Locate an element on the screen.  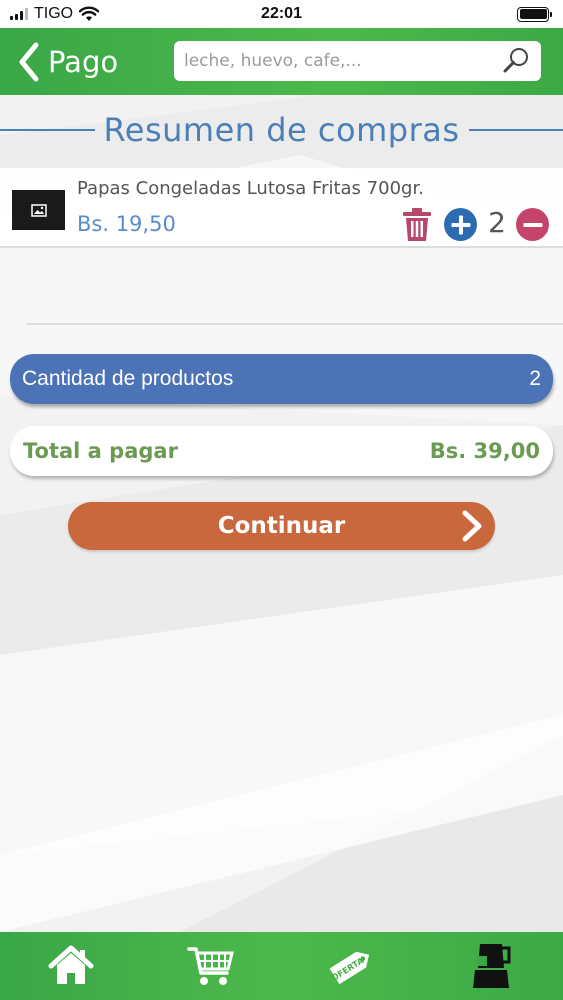
nav-offers: OFERTA is located at coordinates (351, 966).